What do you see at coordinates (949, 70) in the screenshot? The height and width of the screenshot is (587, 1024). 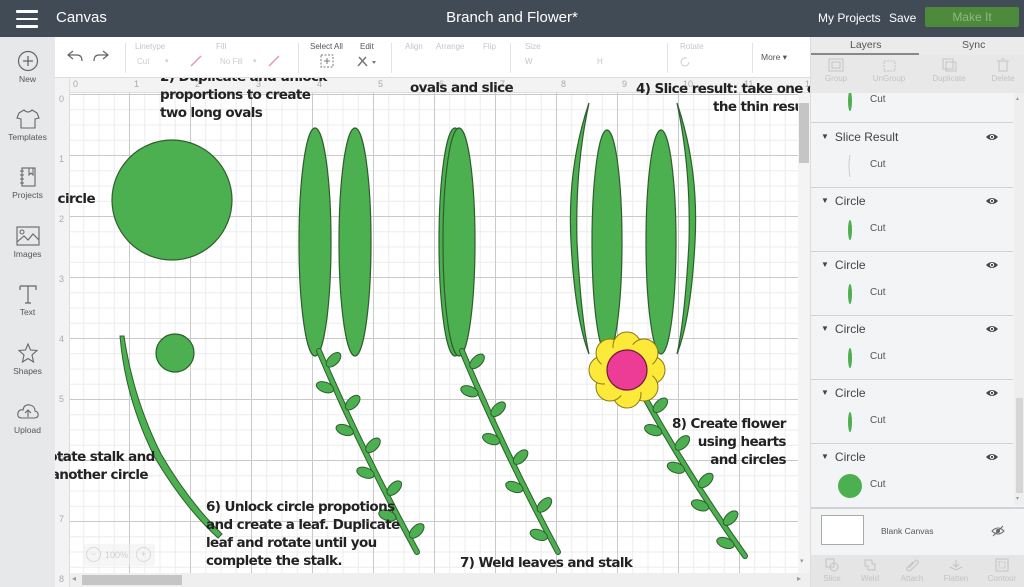 I see `duplicate-button: Duplicate` at bounding box center [949, 70].